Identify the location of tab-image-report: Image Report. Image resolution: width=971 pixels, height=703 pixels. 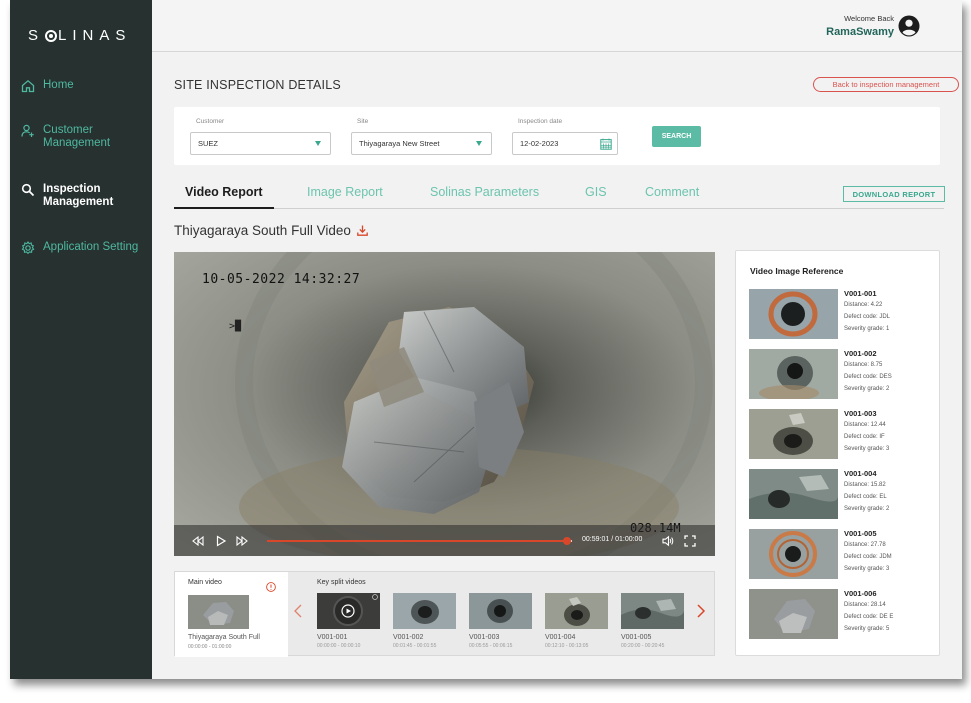
(345, 192).